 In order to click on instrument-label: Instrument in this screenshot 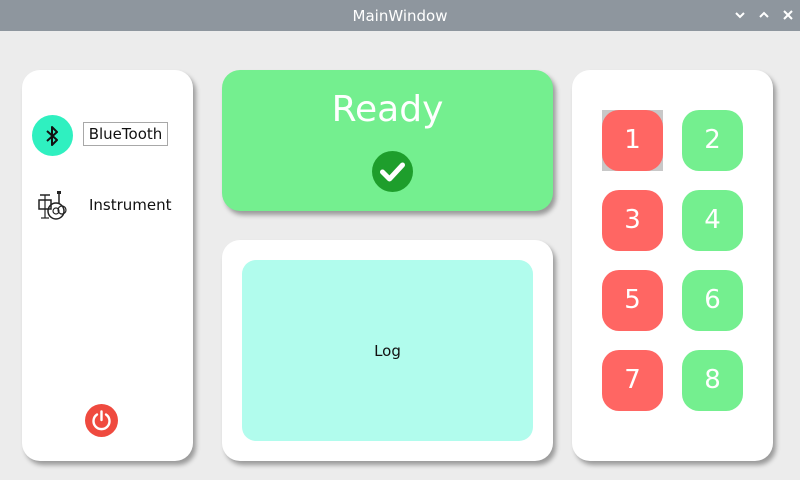, I will do `click(130, 205)`.